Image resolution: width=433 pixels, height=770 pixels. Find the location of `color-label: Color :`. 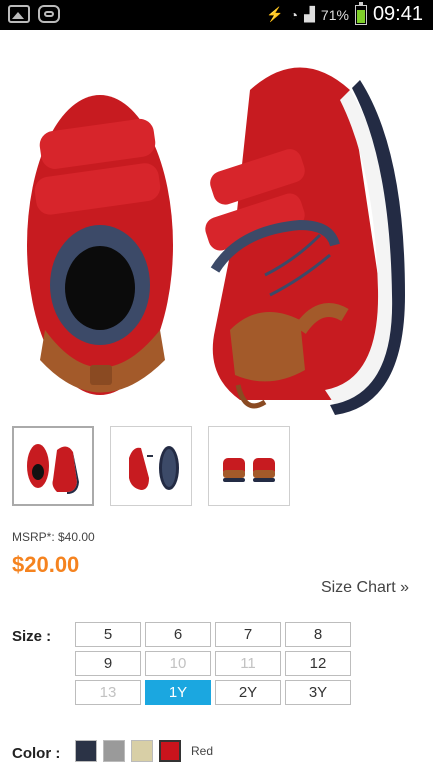

color-label: Color : is located at coordinates (36, 753).